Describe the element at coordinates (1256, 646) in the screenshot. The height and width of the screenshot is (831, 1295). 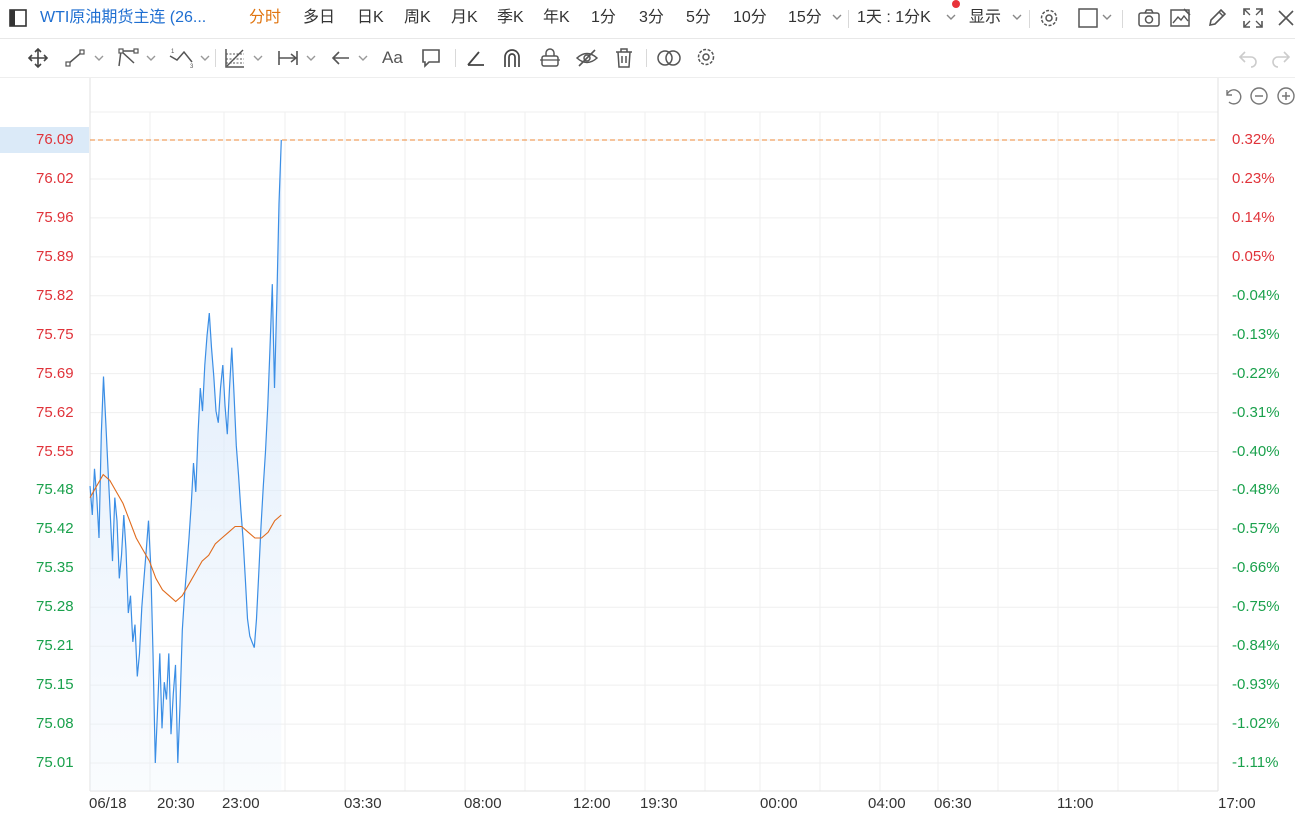
I see `percent-tick-label: -0.84%` at that location.